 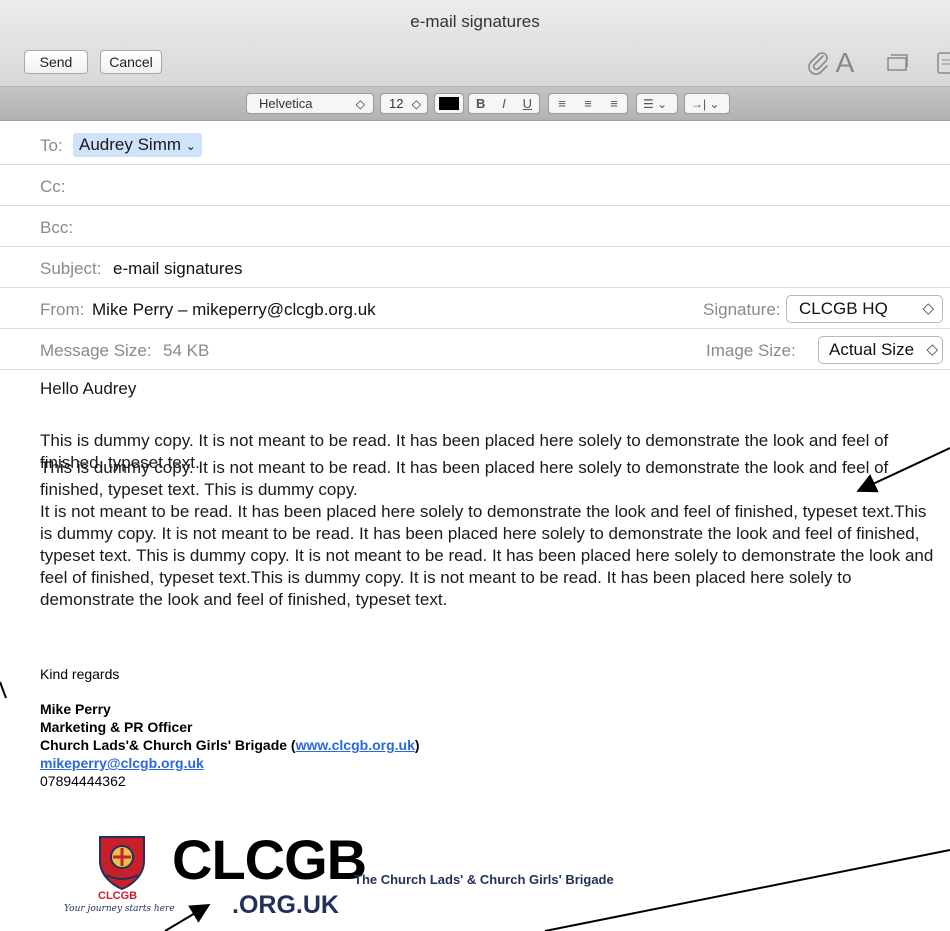 What do you see at coordinates (3, 690) in the screenshot?
I see `arrow-left-edge` at bounding box center [3, 690].